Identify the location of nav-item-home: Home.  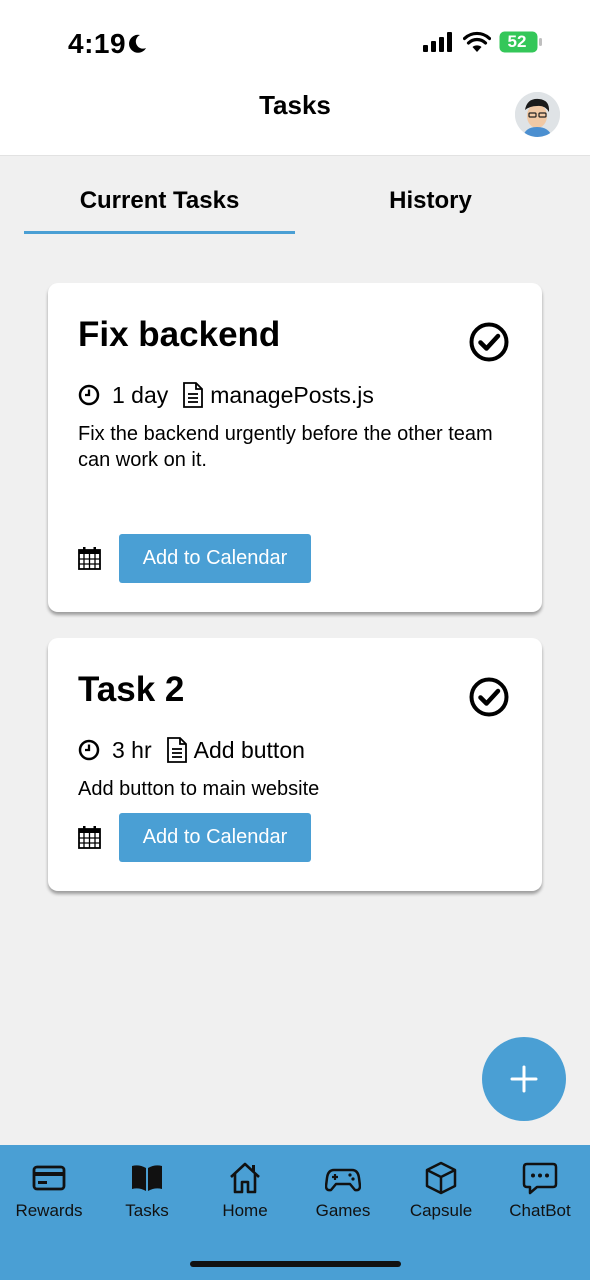
(245, 1190).